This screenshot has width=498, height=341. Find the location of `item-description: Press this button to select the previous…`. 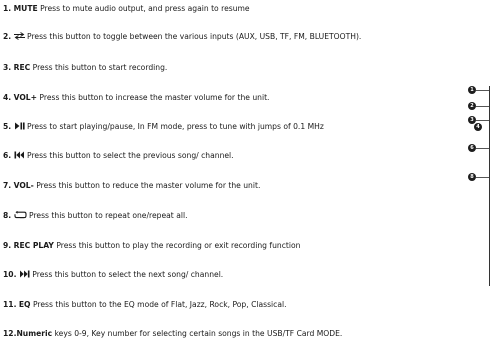

item-description: Press this button to select the previous… is located at coordinates (129, 155).